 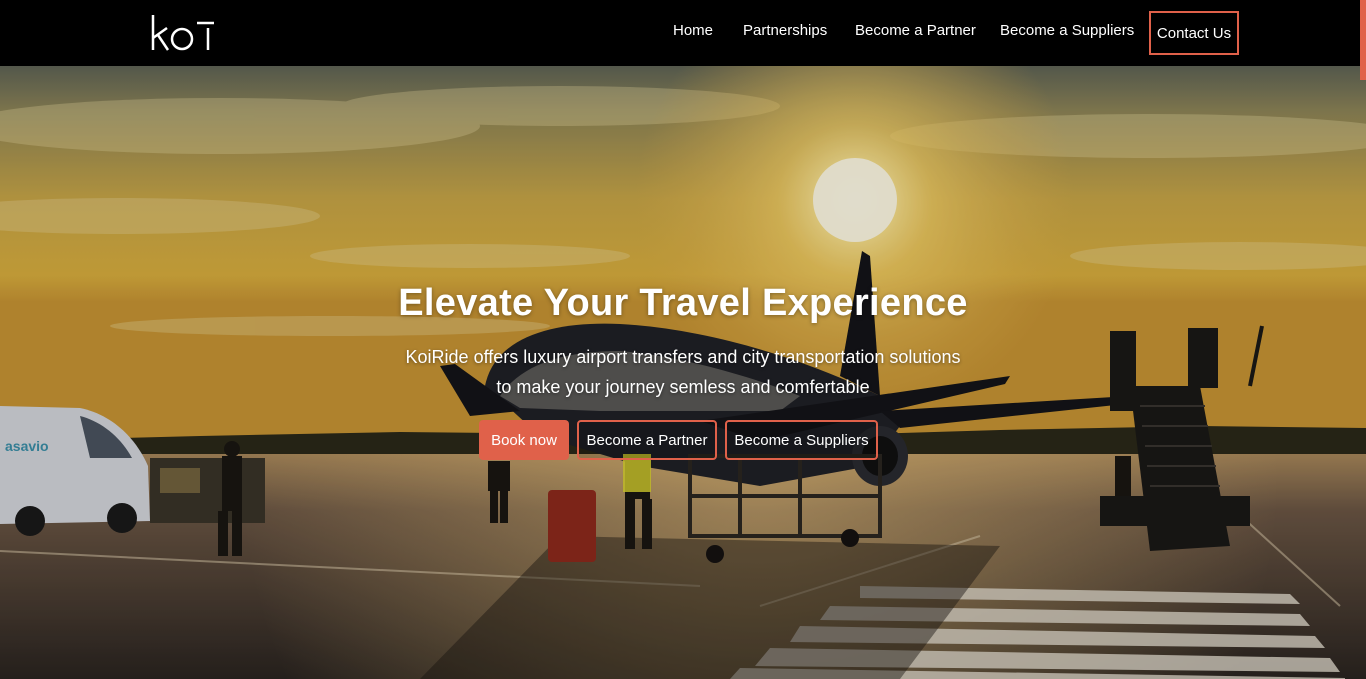 What do you see at coordinates (801, 440) in the screenshot?
I see `become-suppliers-button: Become a Suppliers` at bounding box center [801, 440].